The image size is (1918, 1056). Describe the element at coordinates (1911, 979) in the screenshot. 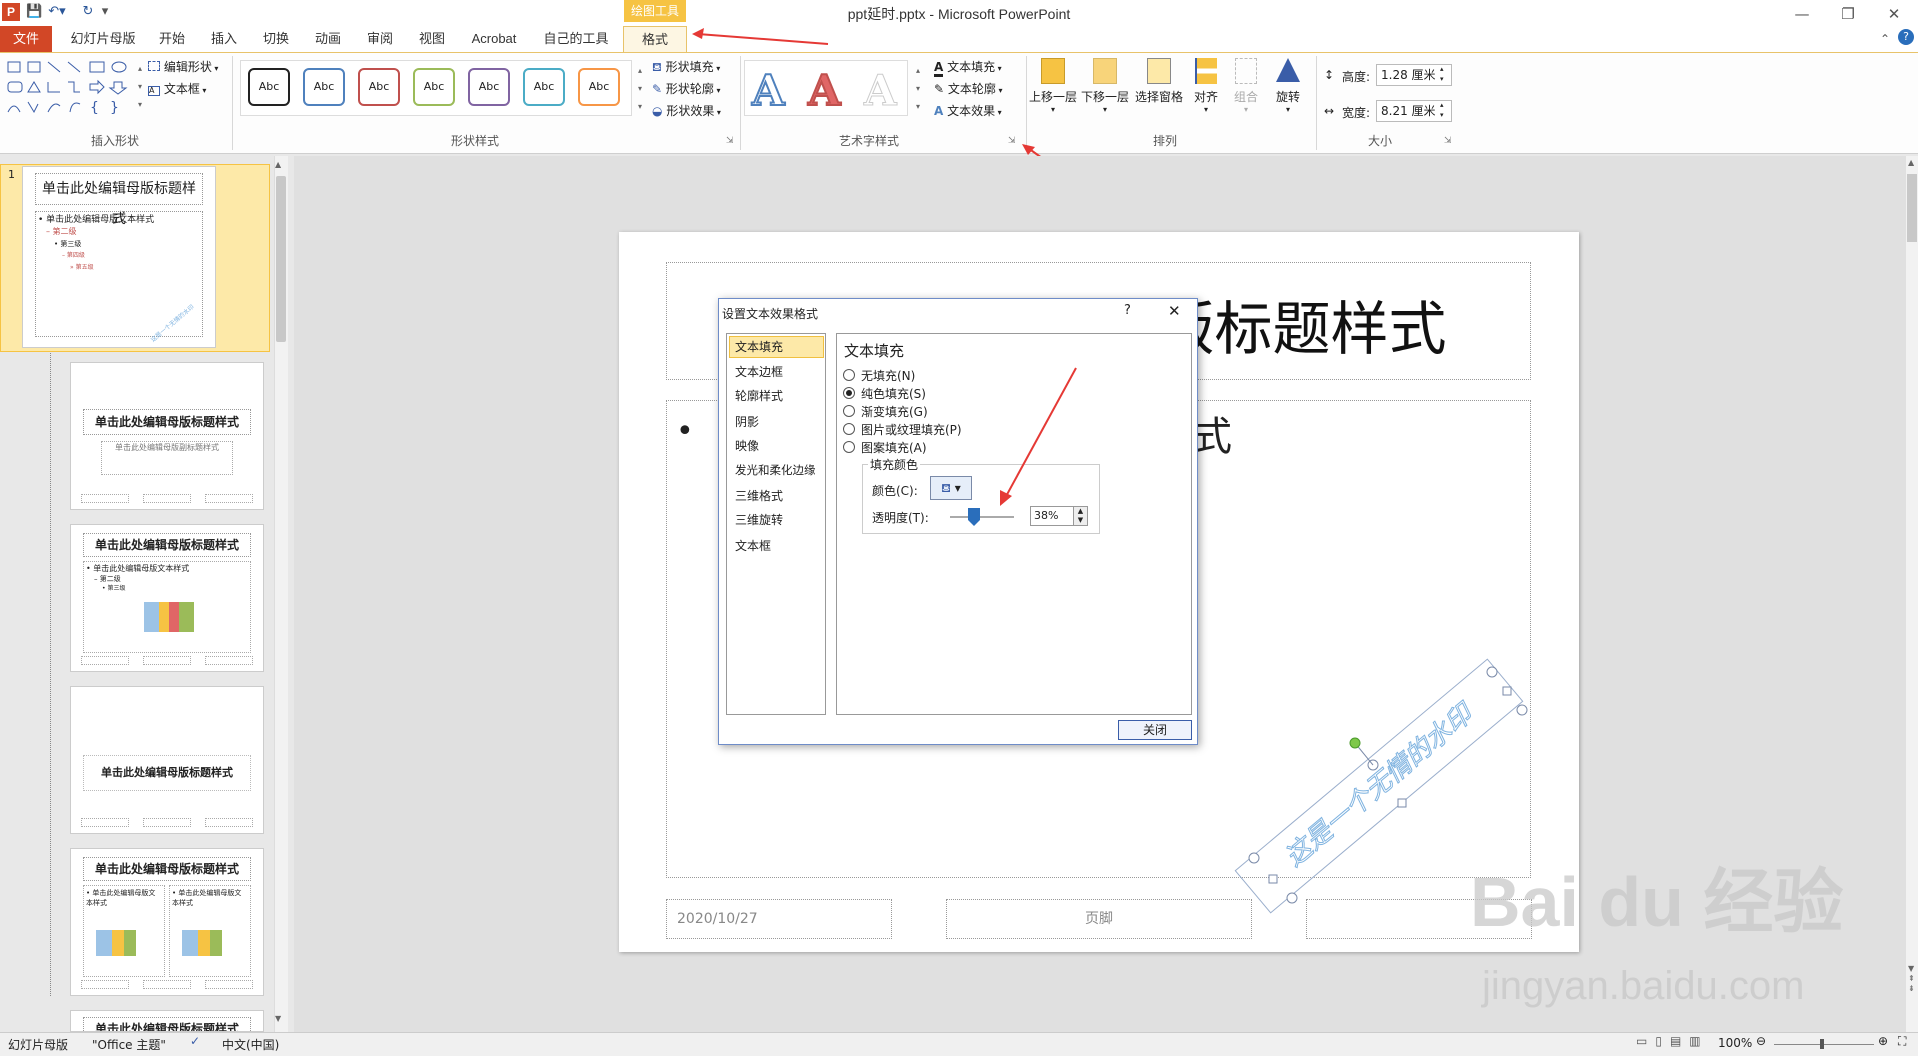

I see `editor-scroll-down-icon: ▼ ⇞ ⇟` at that location.